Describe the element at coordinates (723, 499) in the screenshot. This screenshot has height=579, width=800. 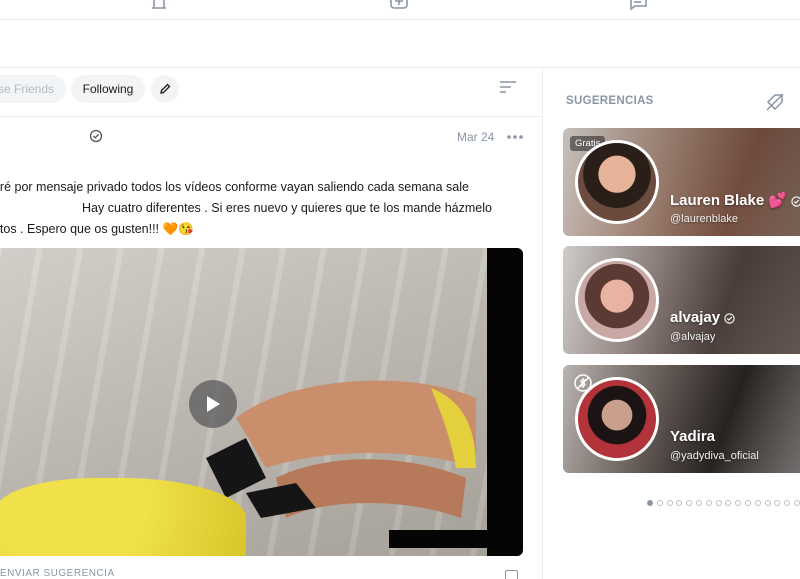
I see `carousel-pager` at that location.